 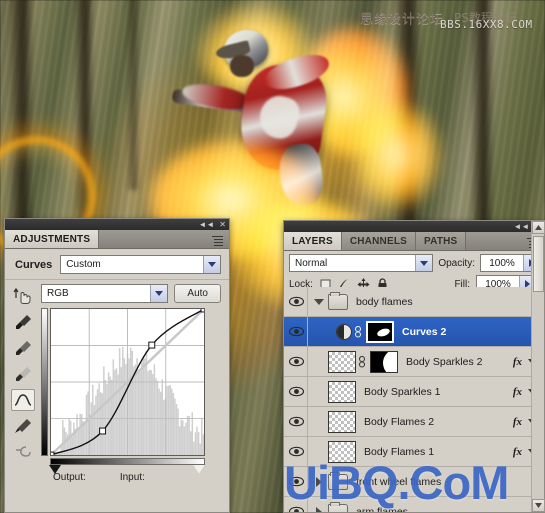 What do you see at coordinates (34, 264) in the screenshot?
I see `curves-label: Curves` at bounding box center [34, 264].